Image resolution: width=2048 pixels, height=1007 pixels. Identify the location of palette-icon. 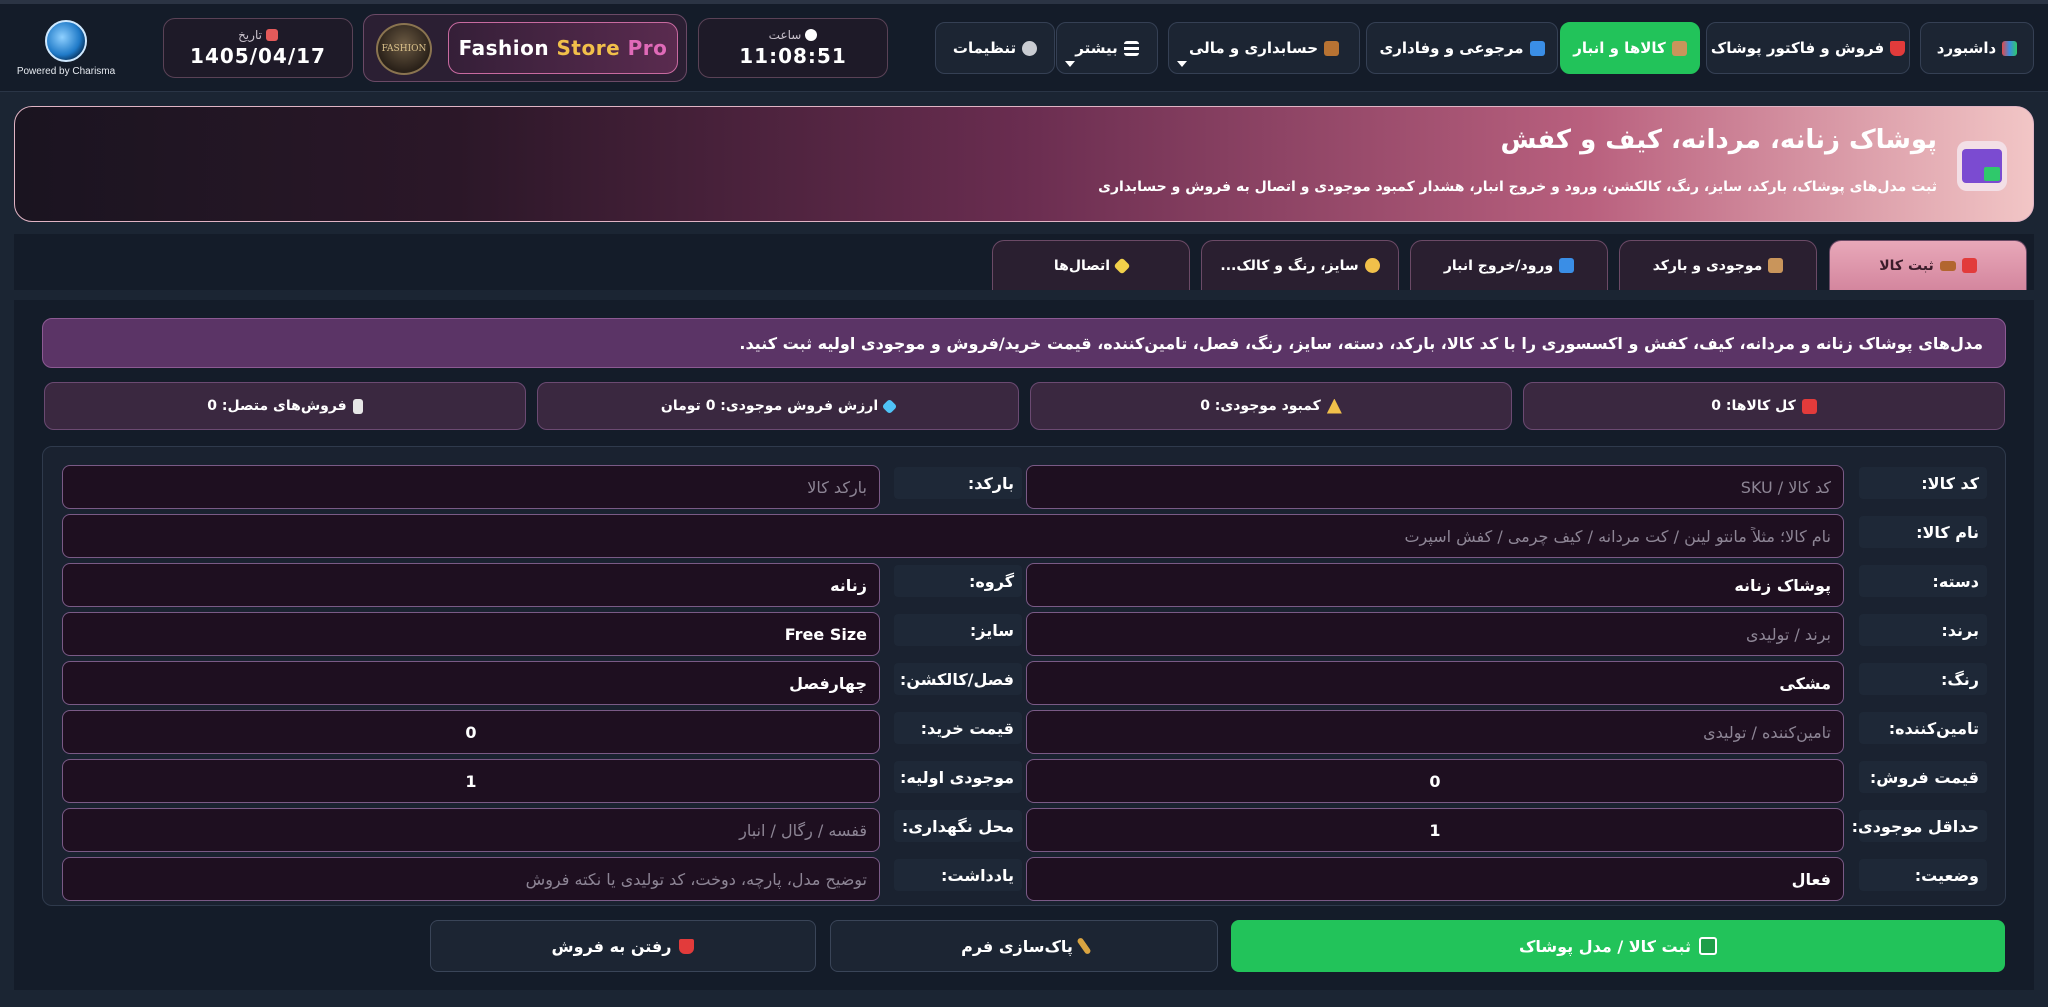
(1372, 265).